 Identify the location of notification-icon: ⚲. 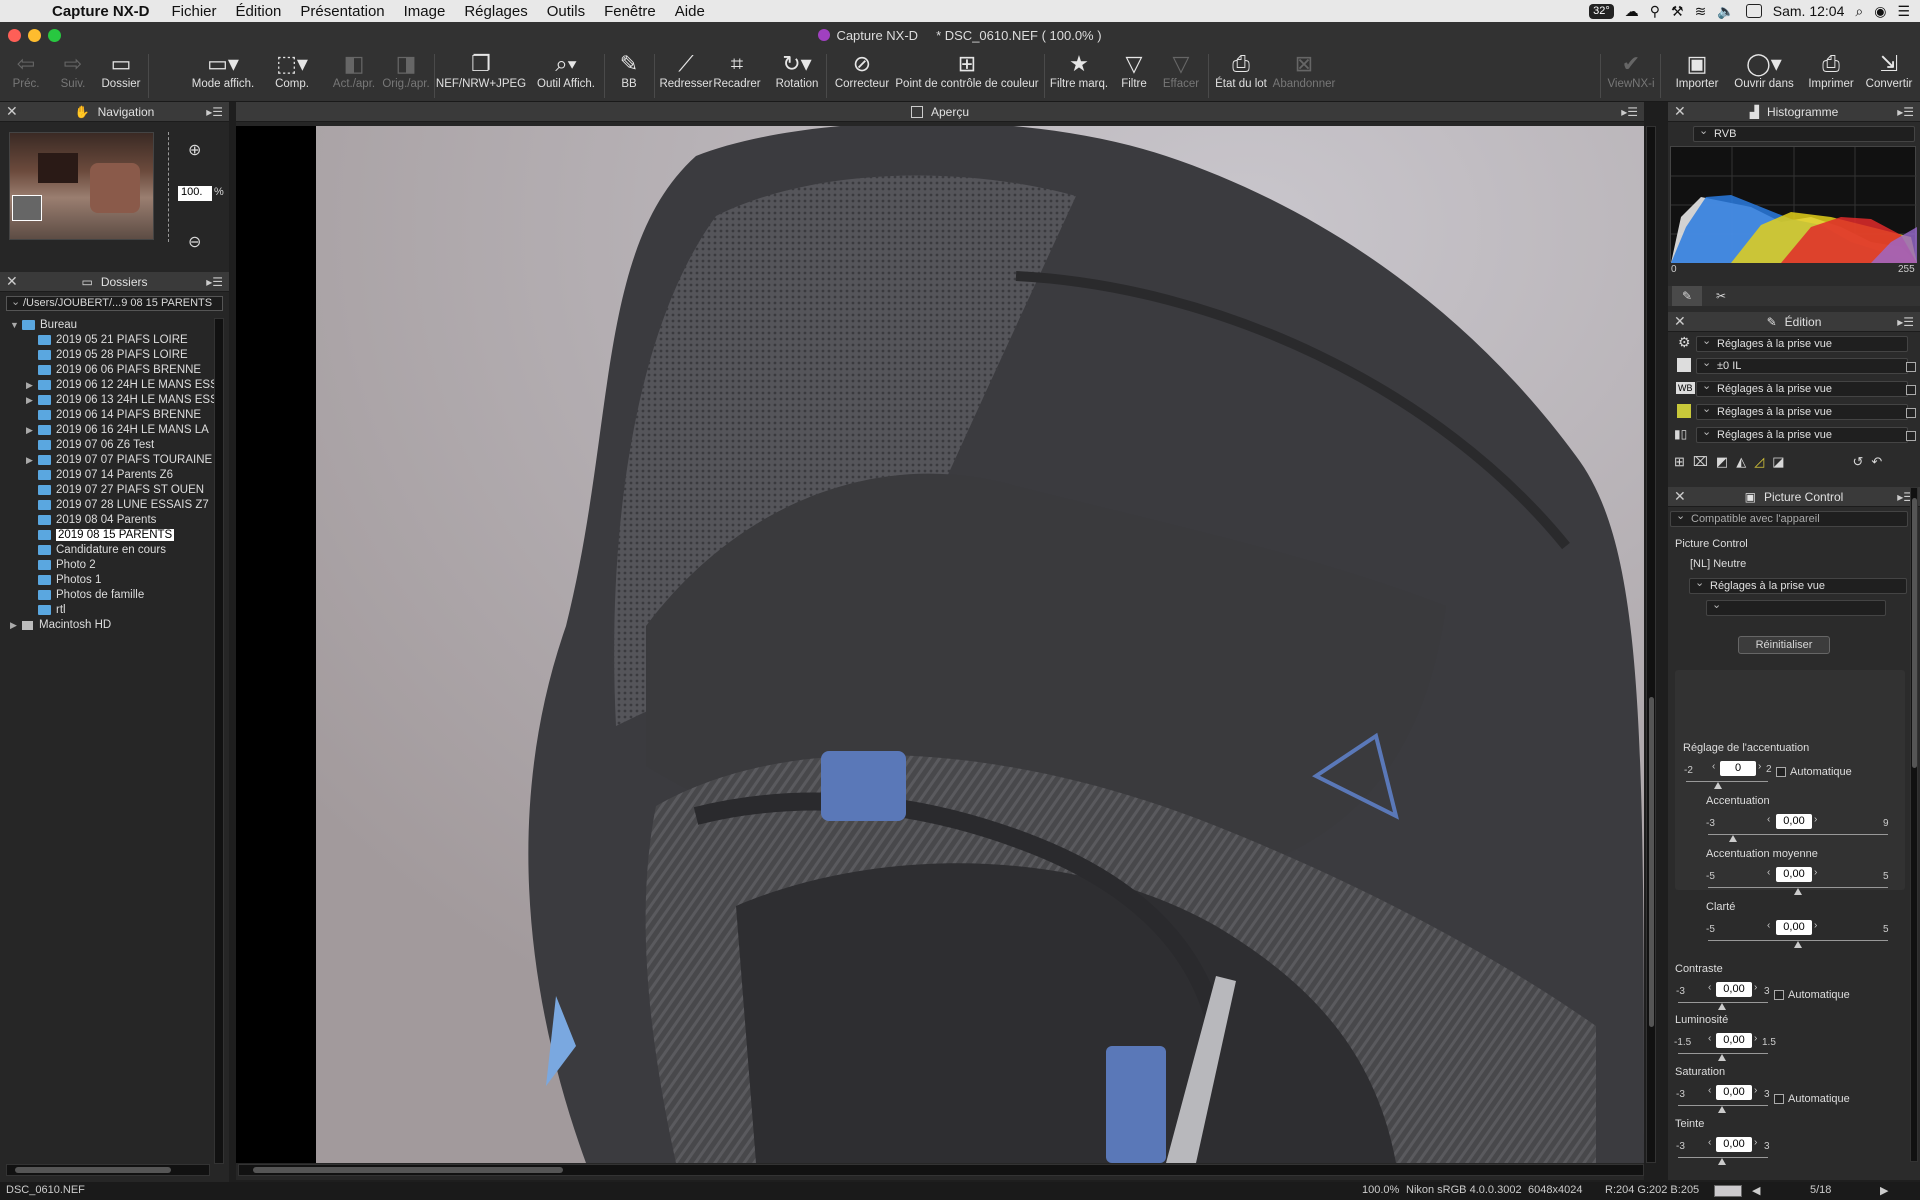
(1655, 11).